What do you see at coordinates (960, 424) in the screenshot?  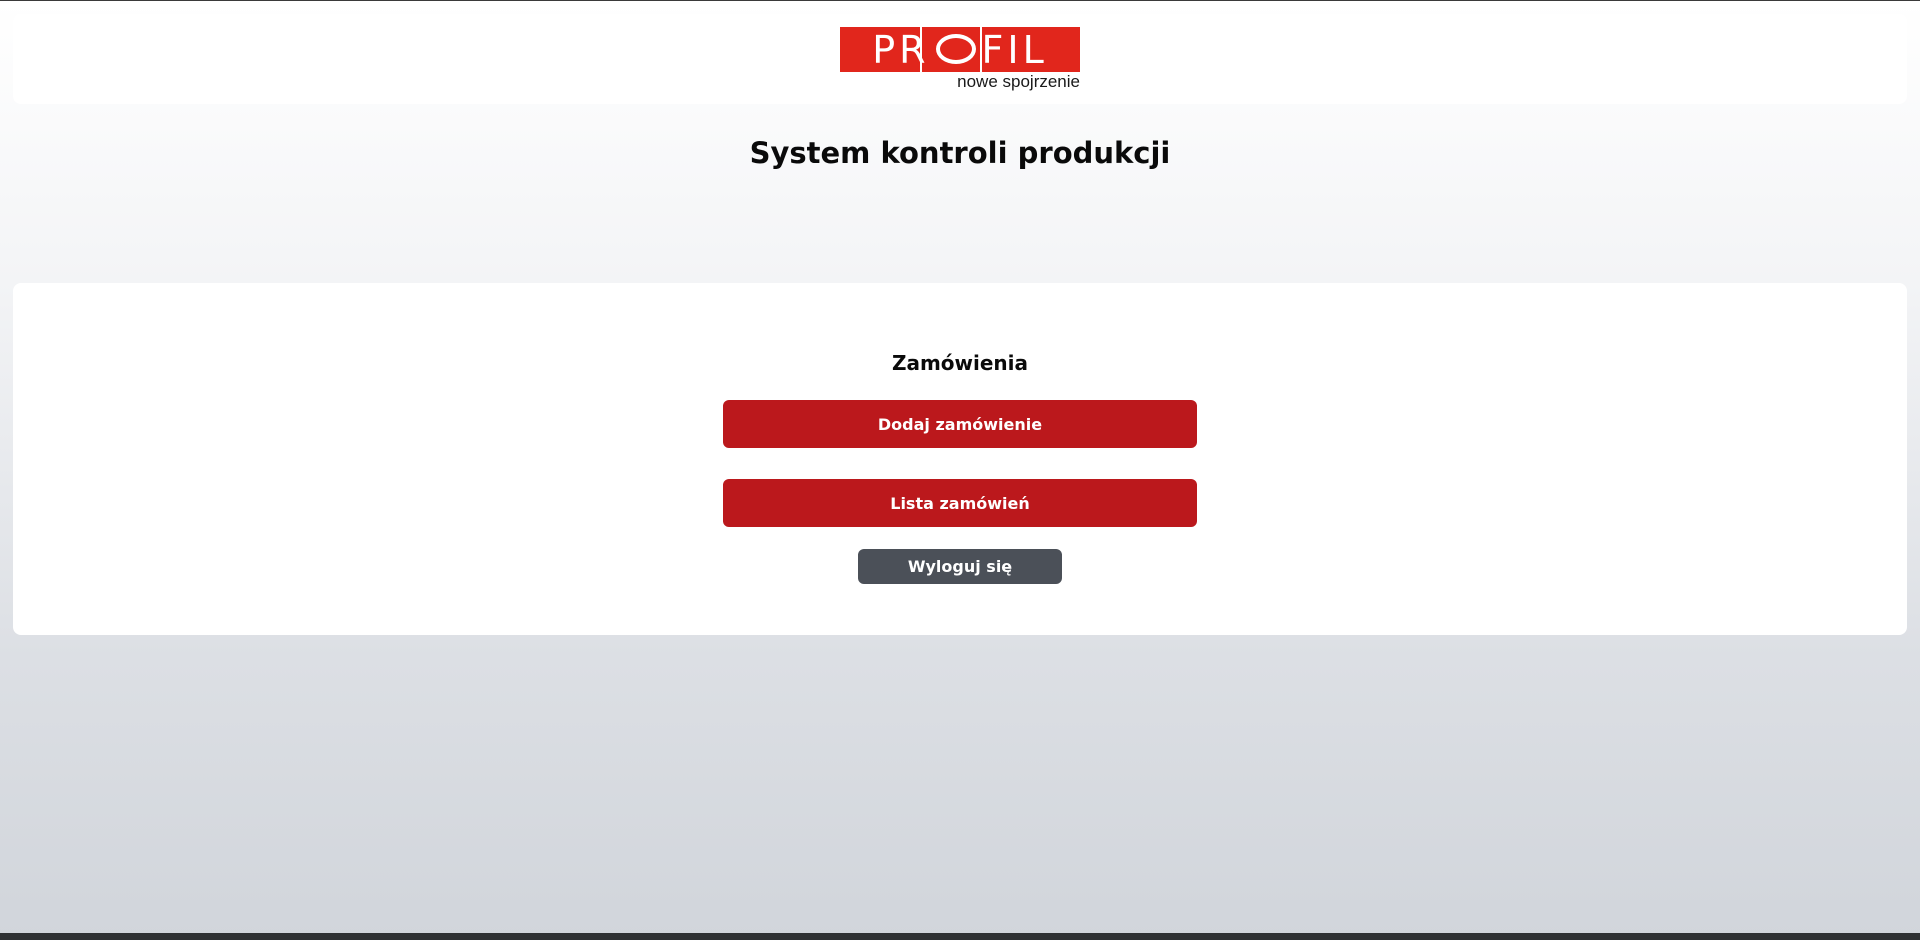 I see `add-order-button: Dodaj zamówienie` at bounding box center [960, 424].